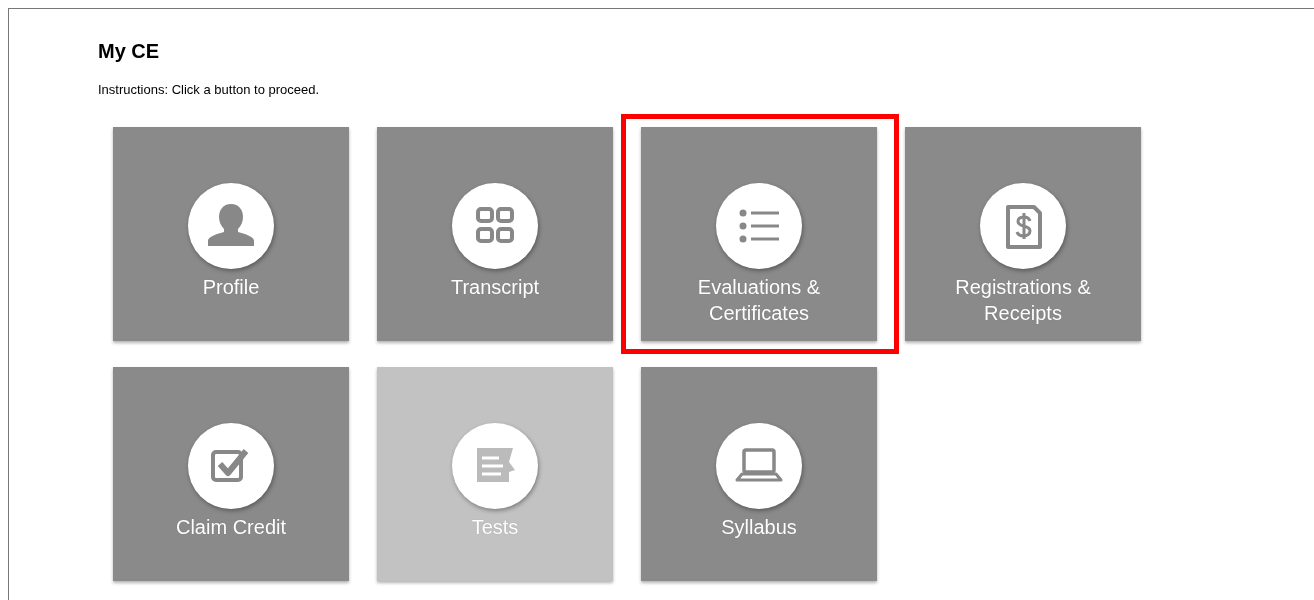  I want to click on menu-tile: Profile, so click(231, 234).